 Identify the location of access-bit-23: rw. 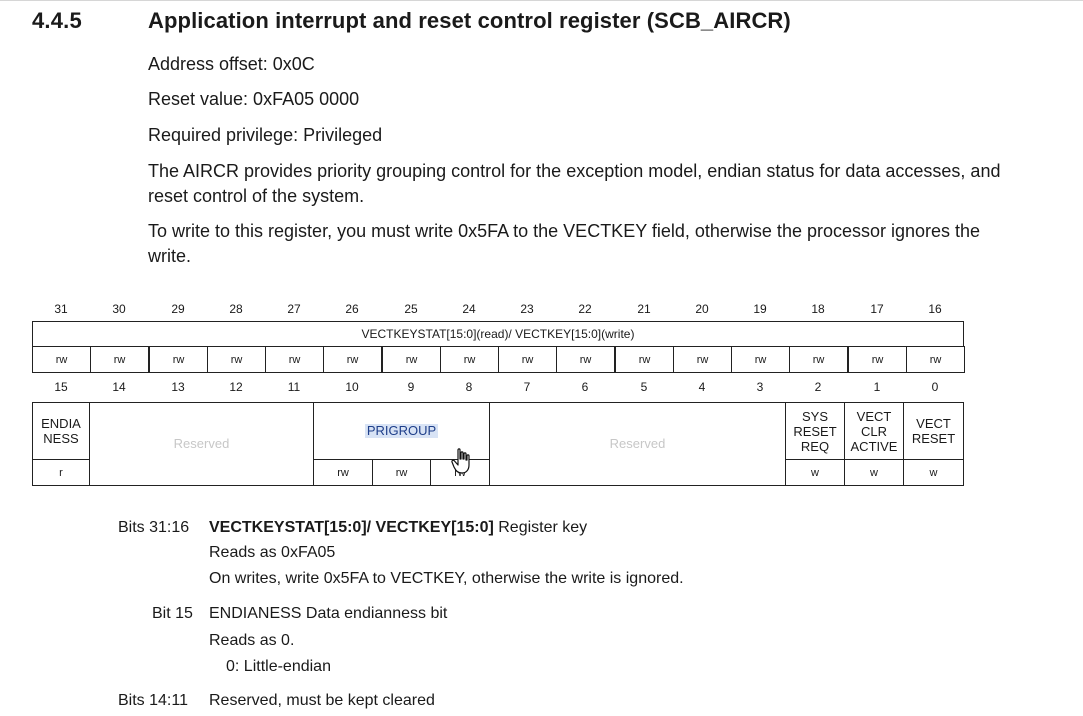
(527, 359).